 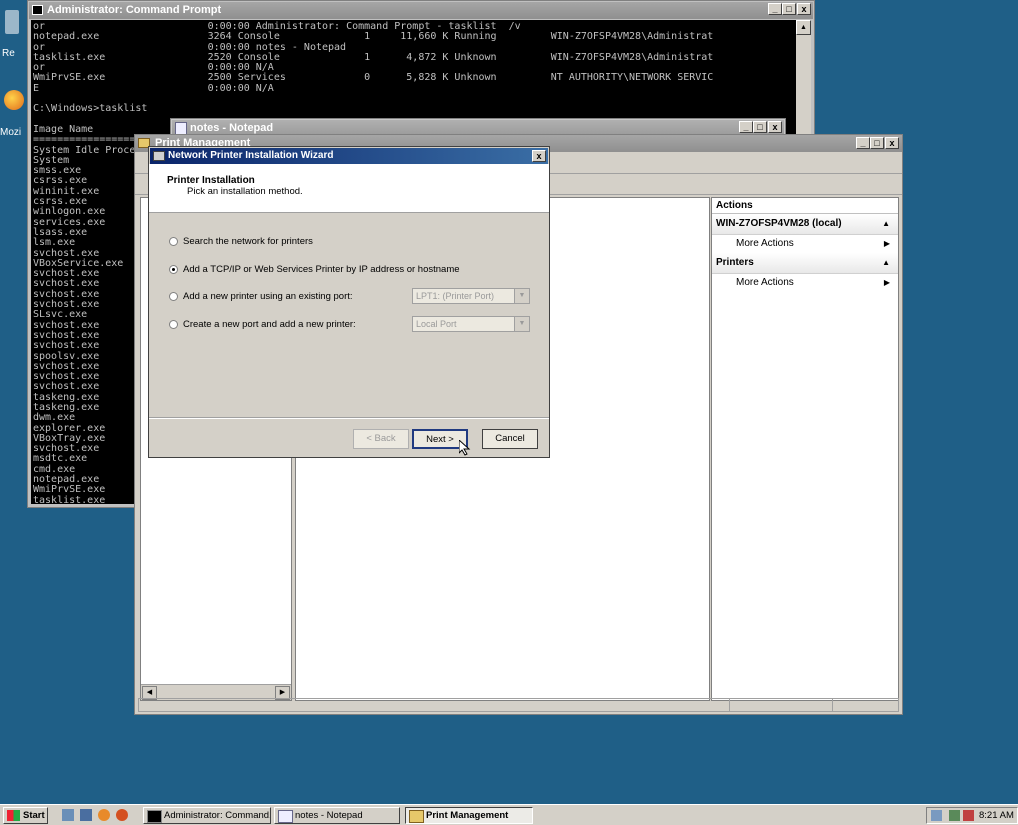 I want to click on volume-icon, so click(x=954, y=815).